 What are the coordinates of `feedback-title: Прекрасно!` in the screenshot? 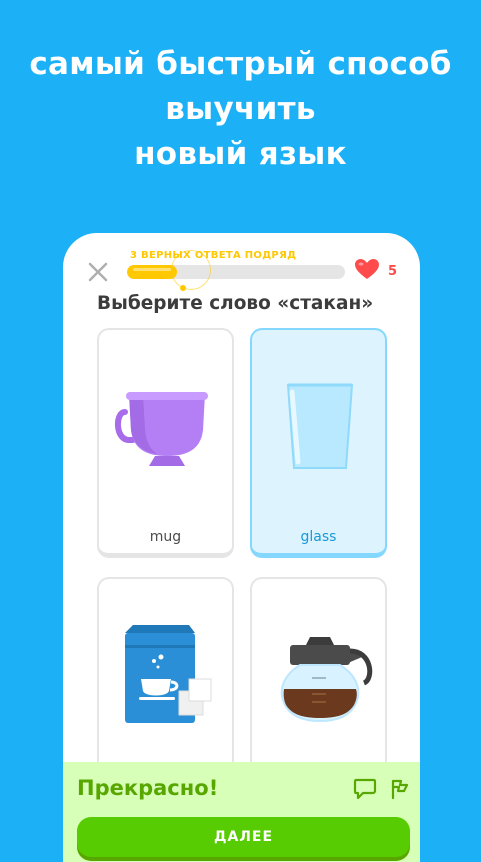 It's located at (148, 788).